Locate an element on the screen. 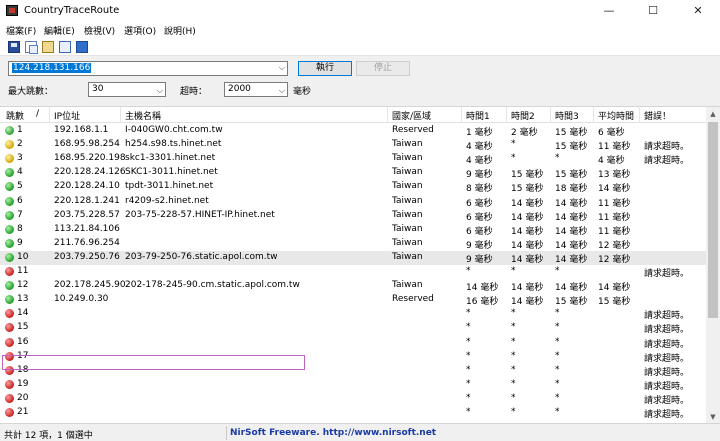 The image size is (720, 441). col-time2: 時間2 is located at coordinates (523, 115).